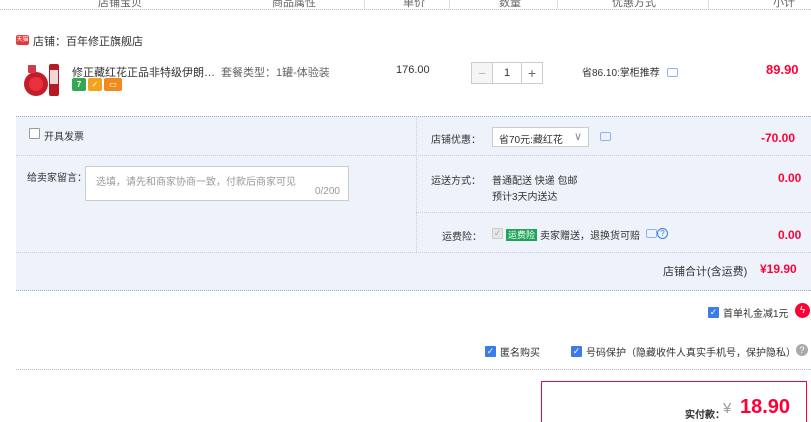  Describe the element at coordinates (713, 312) in the screenshot. I see `gift-checkbox: ✓` at that location.